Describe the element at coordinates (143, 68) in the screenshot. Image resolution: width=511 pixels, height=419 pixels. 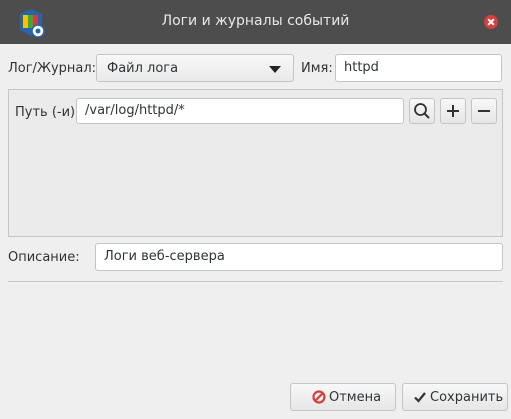
I see `log-type-value: Файл лога` at that location.